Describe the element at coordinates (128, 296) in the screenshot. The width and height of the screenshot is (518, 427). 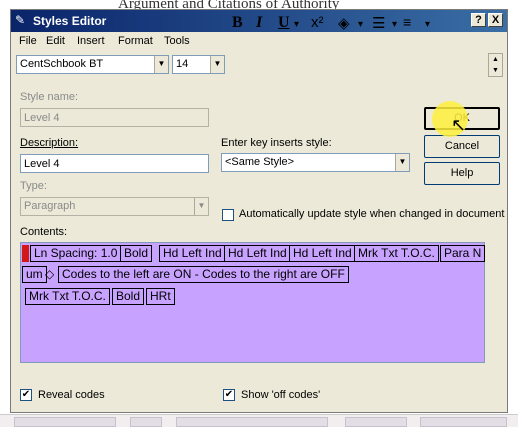
I see `code-bold-off: Bold` at that location.